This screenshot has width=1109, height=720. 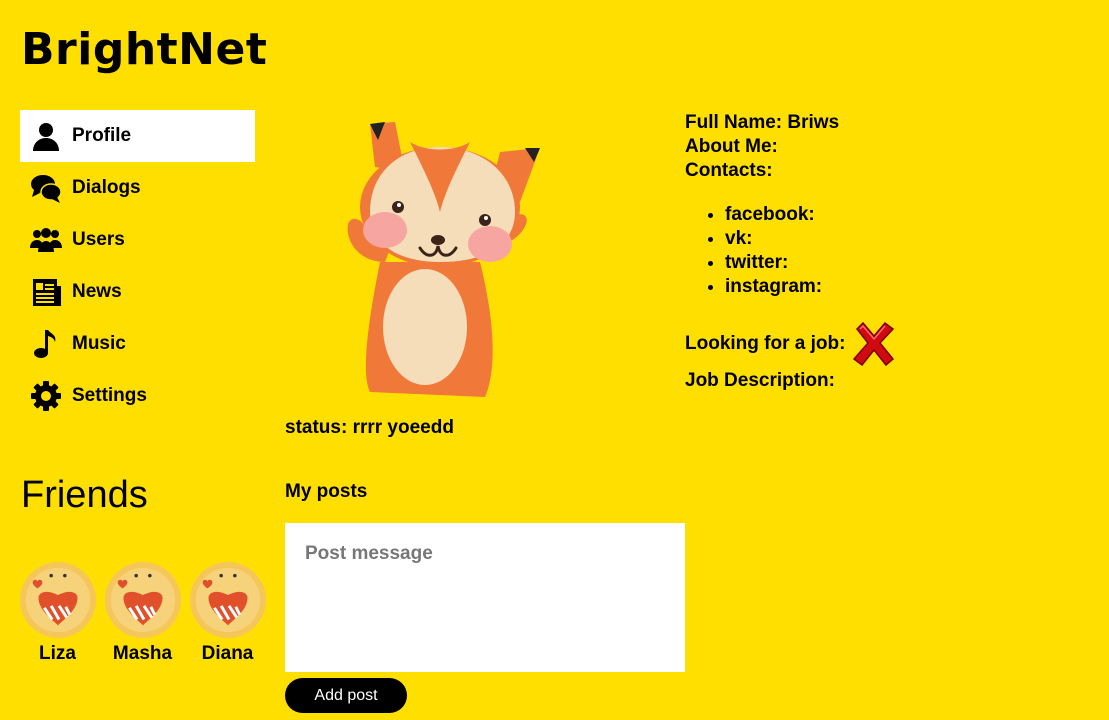 What do you see at coordinates (443, 259) in the screenshot?
I see `fox-avatar` at bounding box center [443, 259].